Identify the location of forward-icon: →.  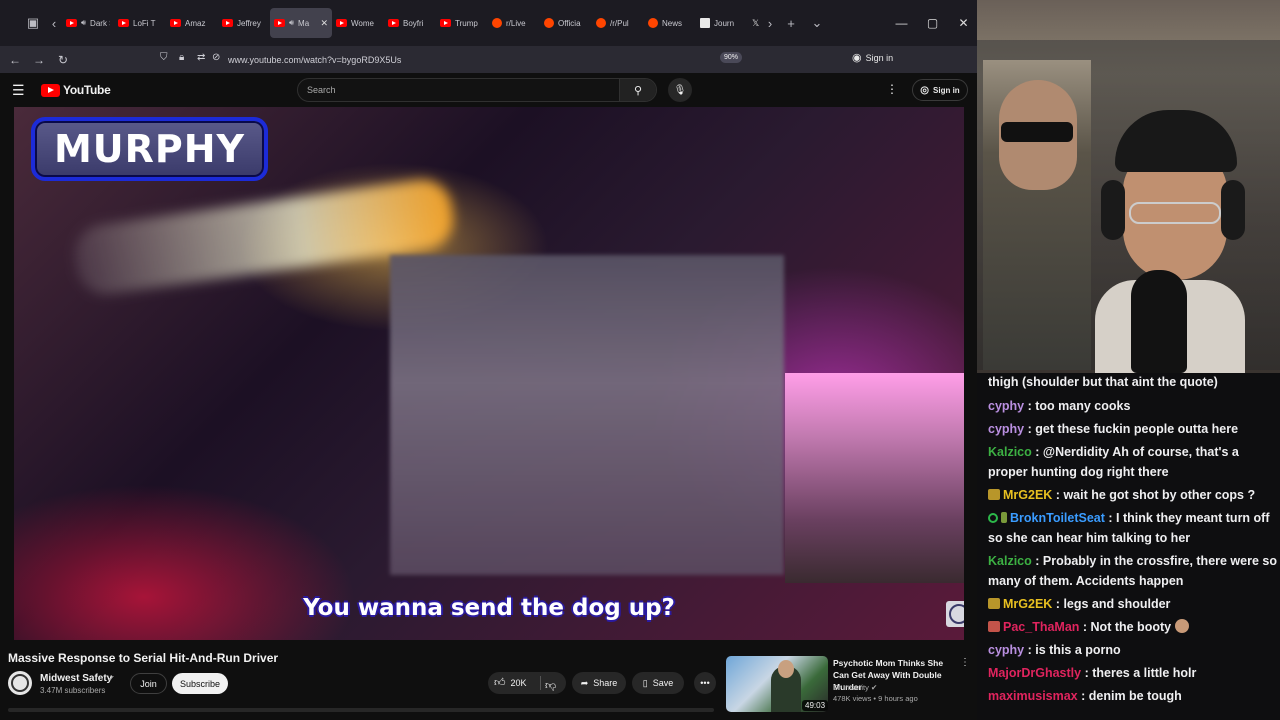
(39, 60).